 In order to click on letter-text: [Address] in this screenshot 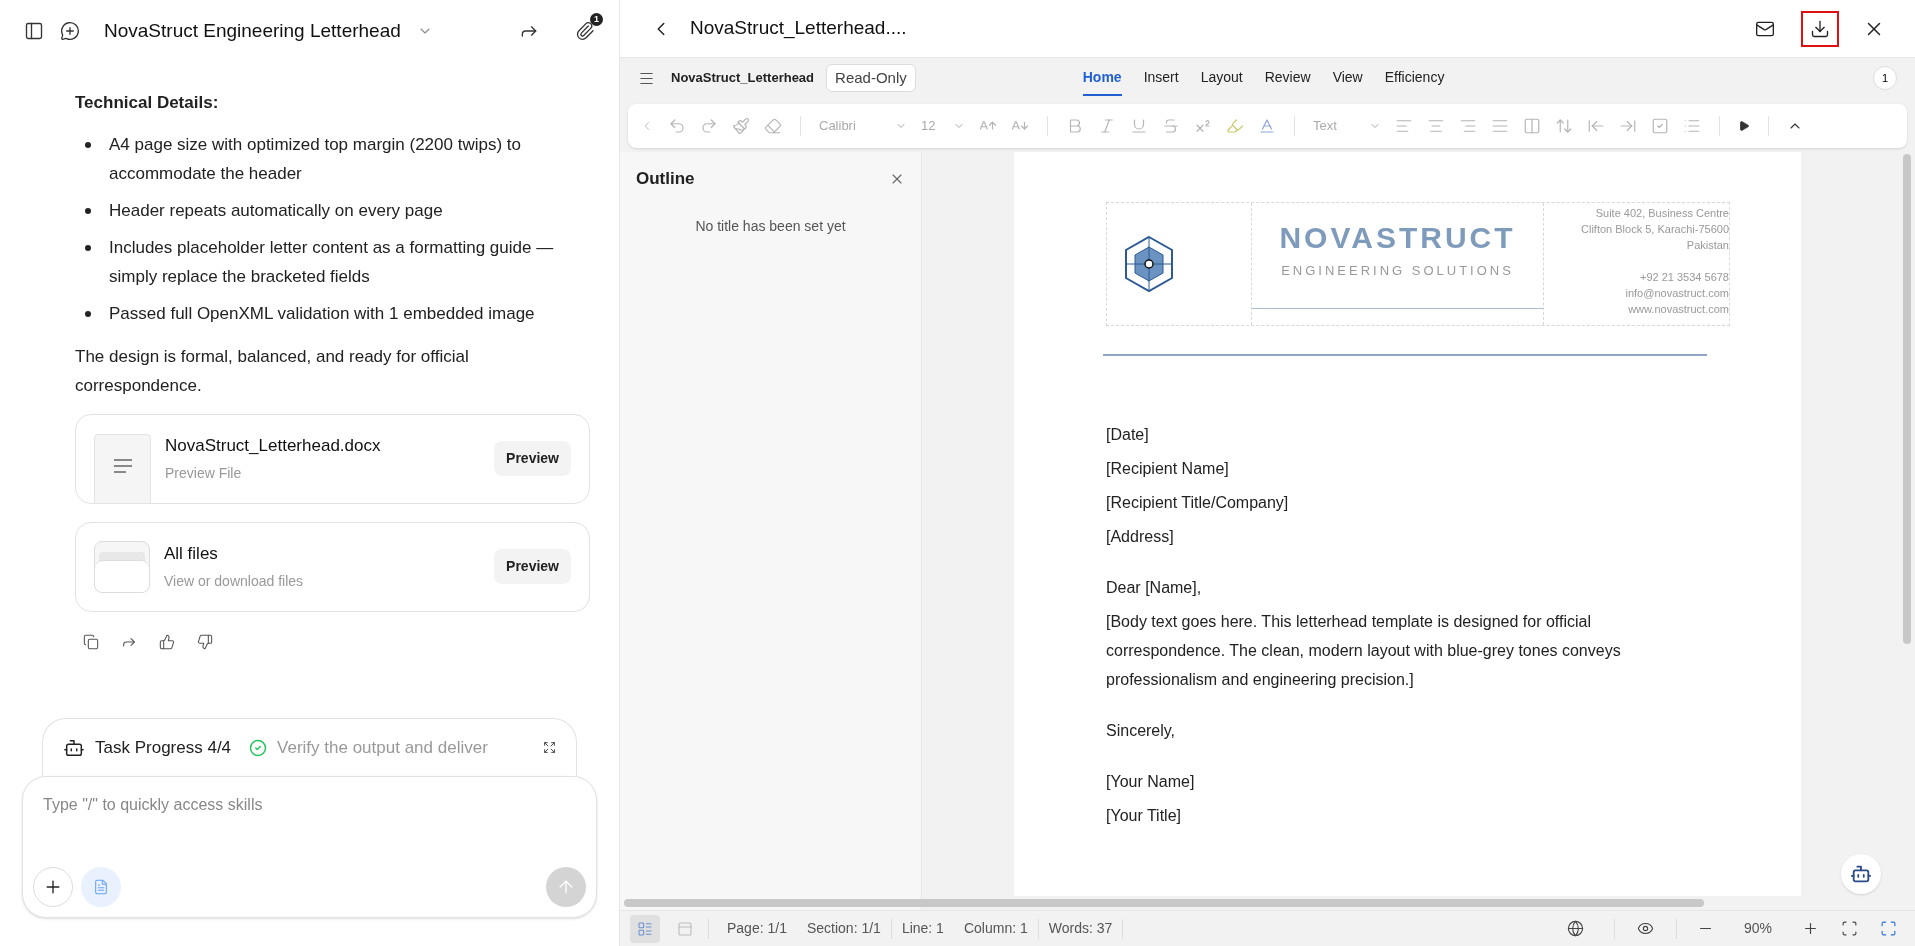, I will do `click(1140, 537)`.